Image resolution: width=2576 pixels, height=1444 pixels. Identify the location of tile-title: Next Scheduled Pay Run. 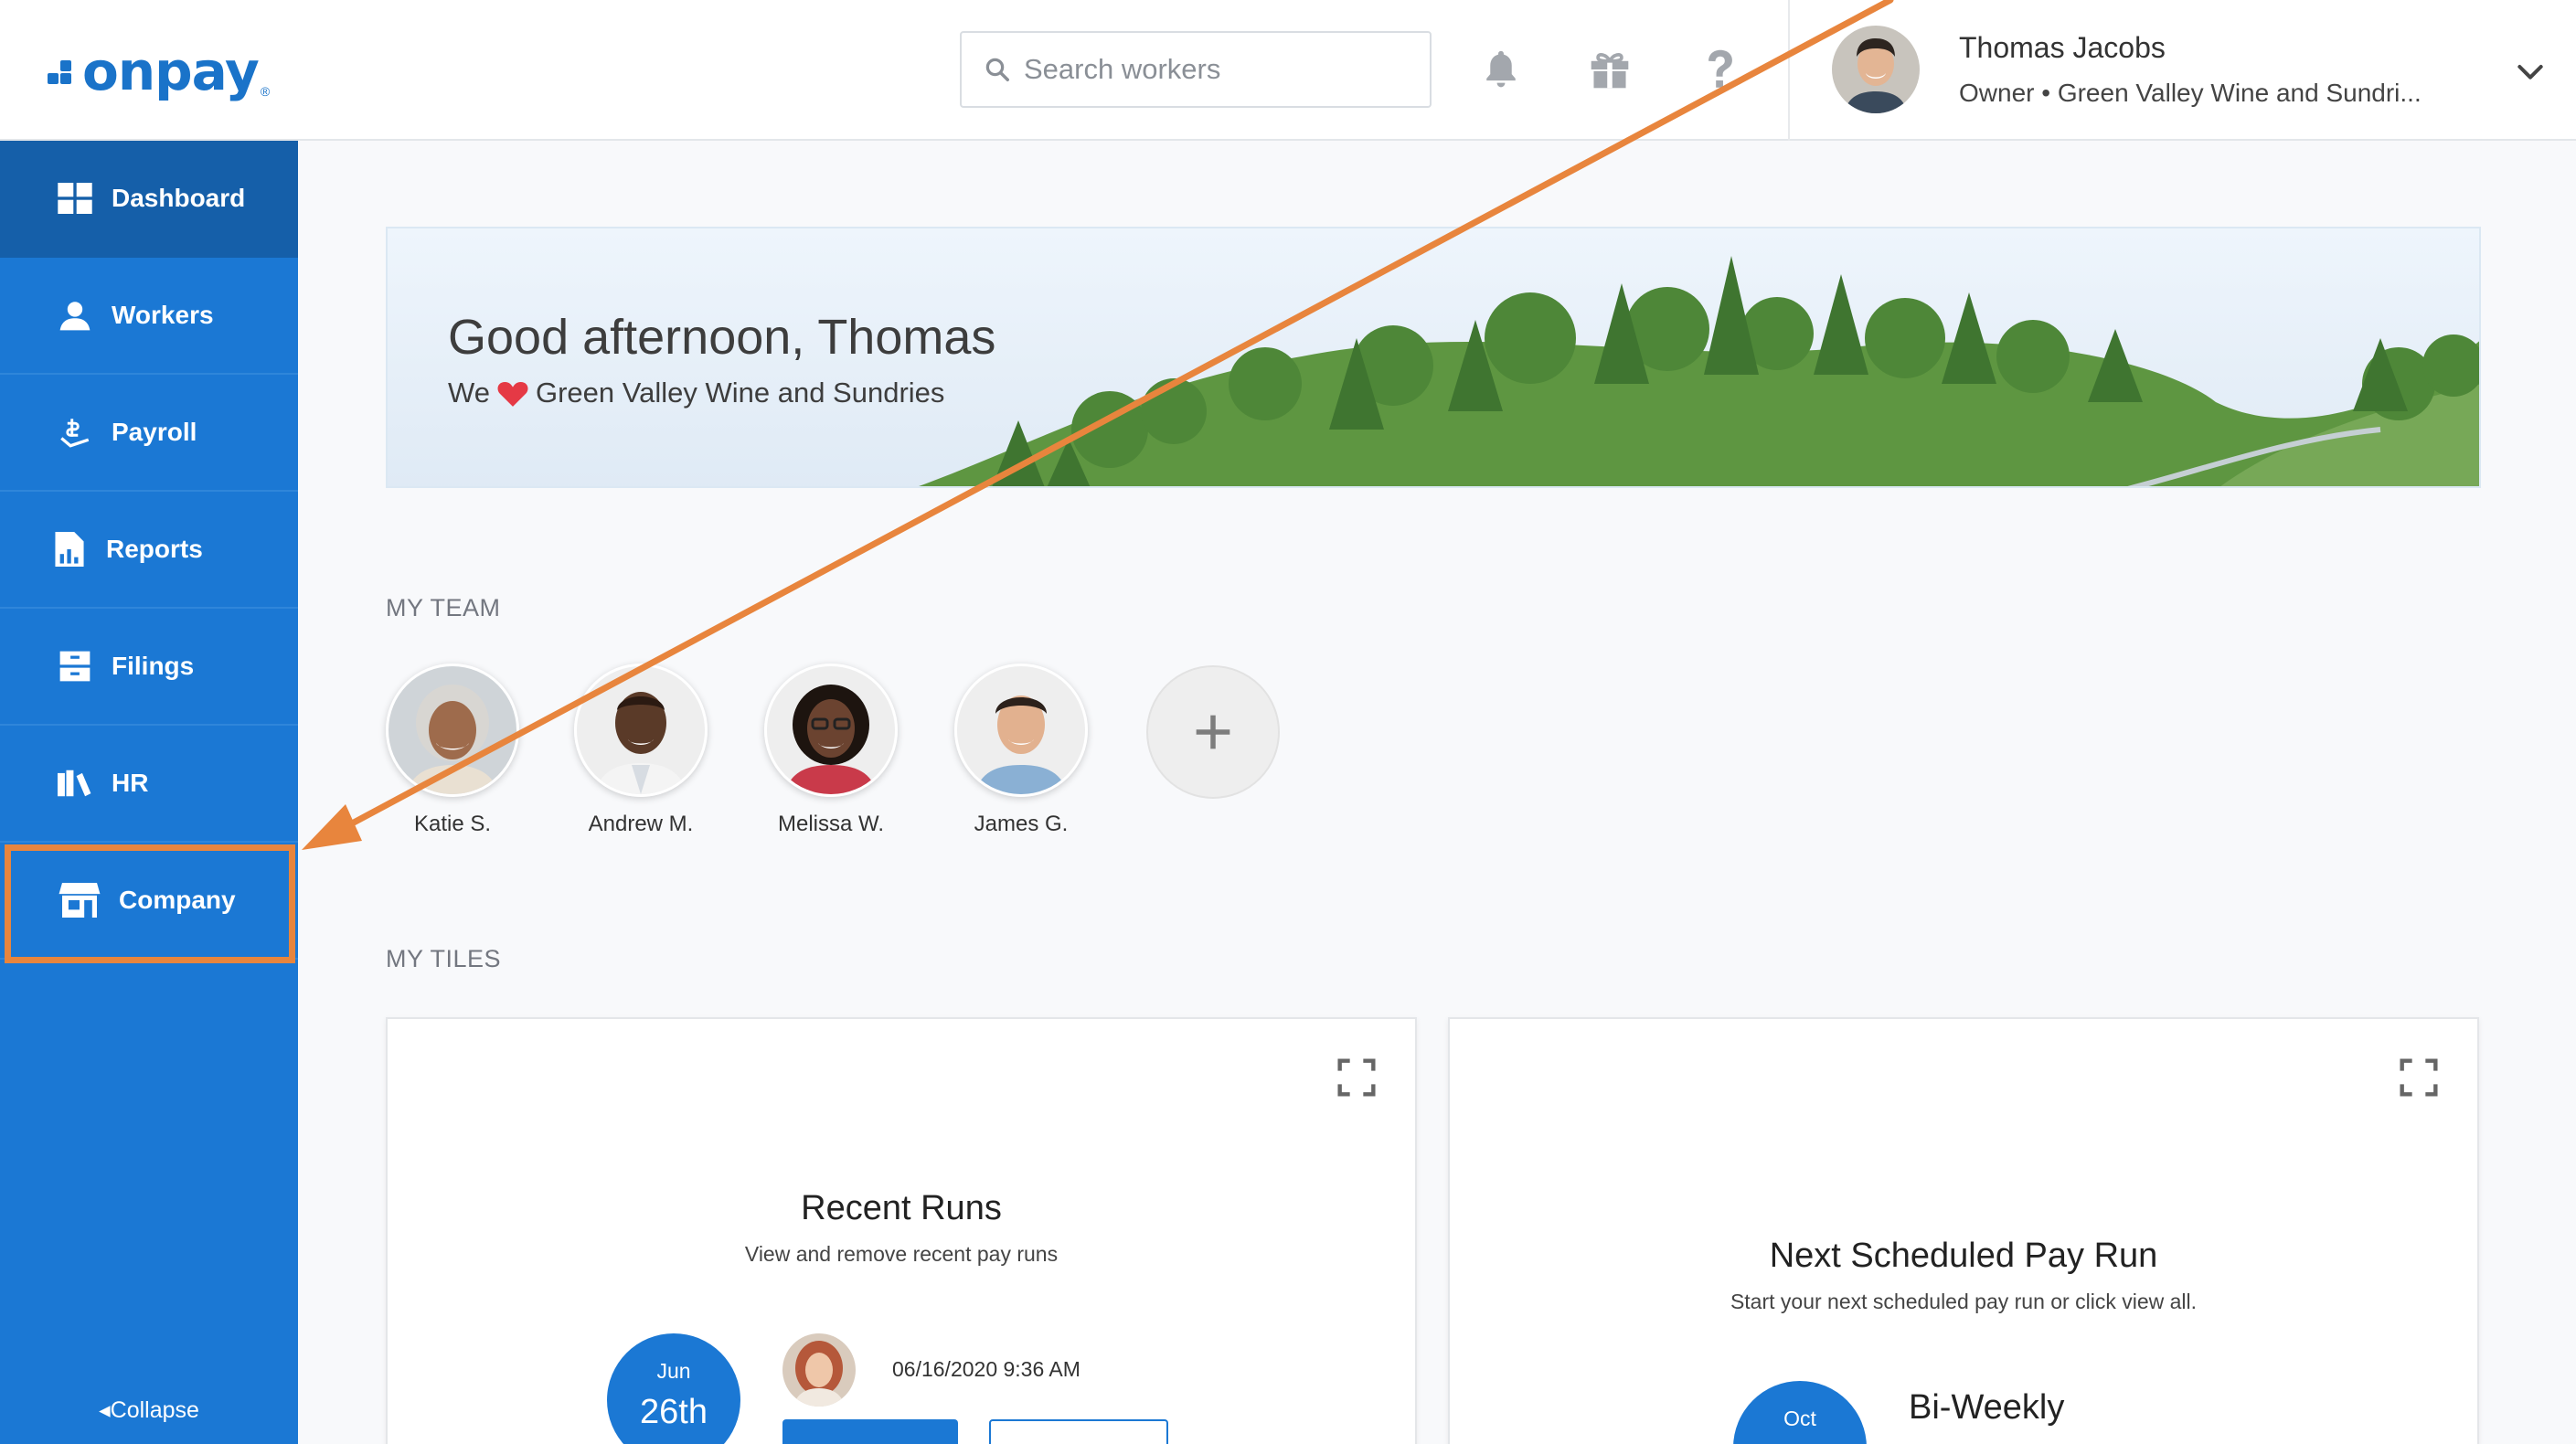
(1964, 1256).